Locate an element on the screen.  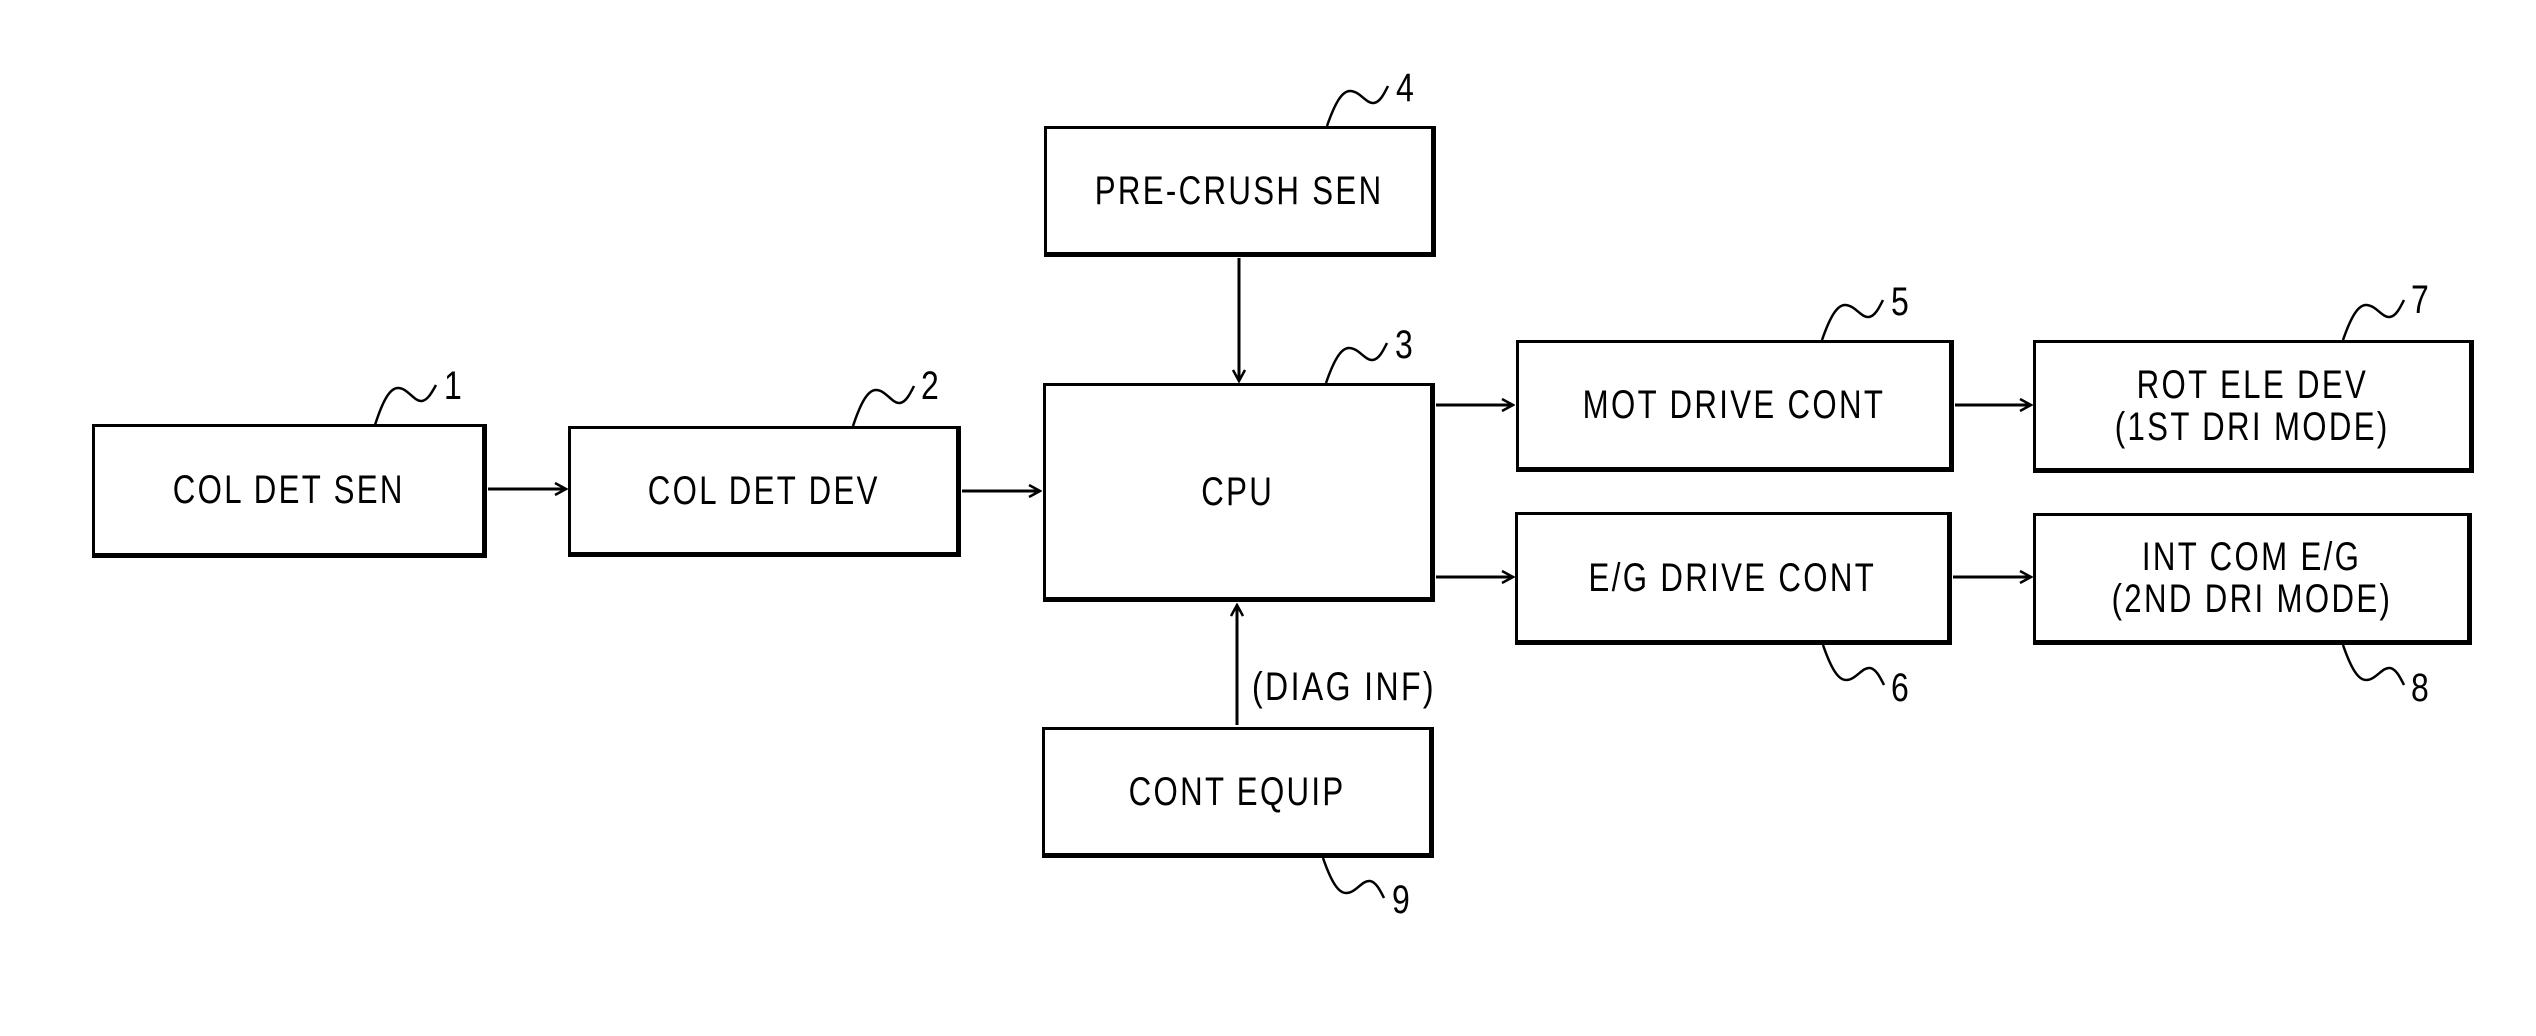
block-label-line-2: (2ND DRI MODE) is located at coordinates (2251, 599).